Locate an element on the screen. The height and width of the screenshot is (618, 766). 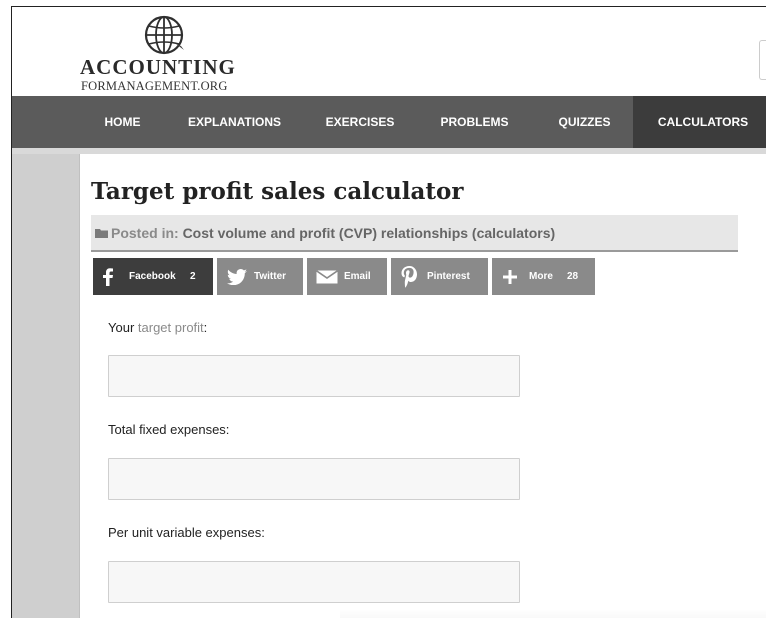
facebook-share-button: Facebook 2 is located at coordinates (153, 276).